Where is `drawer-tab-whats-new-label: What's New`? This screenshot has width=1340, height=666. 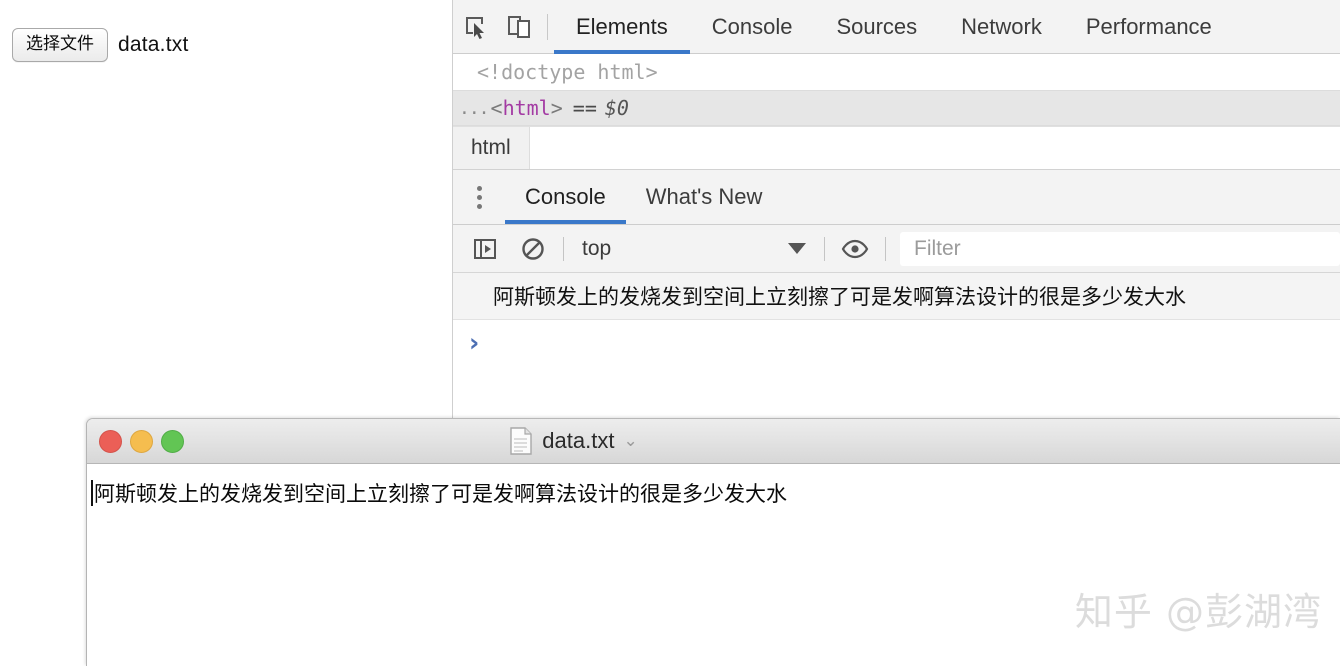
drawer-tab-whats-new-label: What's New is located at coordinates (704, 196).